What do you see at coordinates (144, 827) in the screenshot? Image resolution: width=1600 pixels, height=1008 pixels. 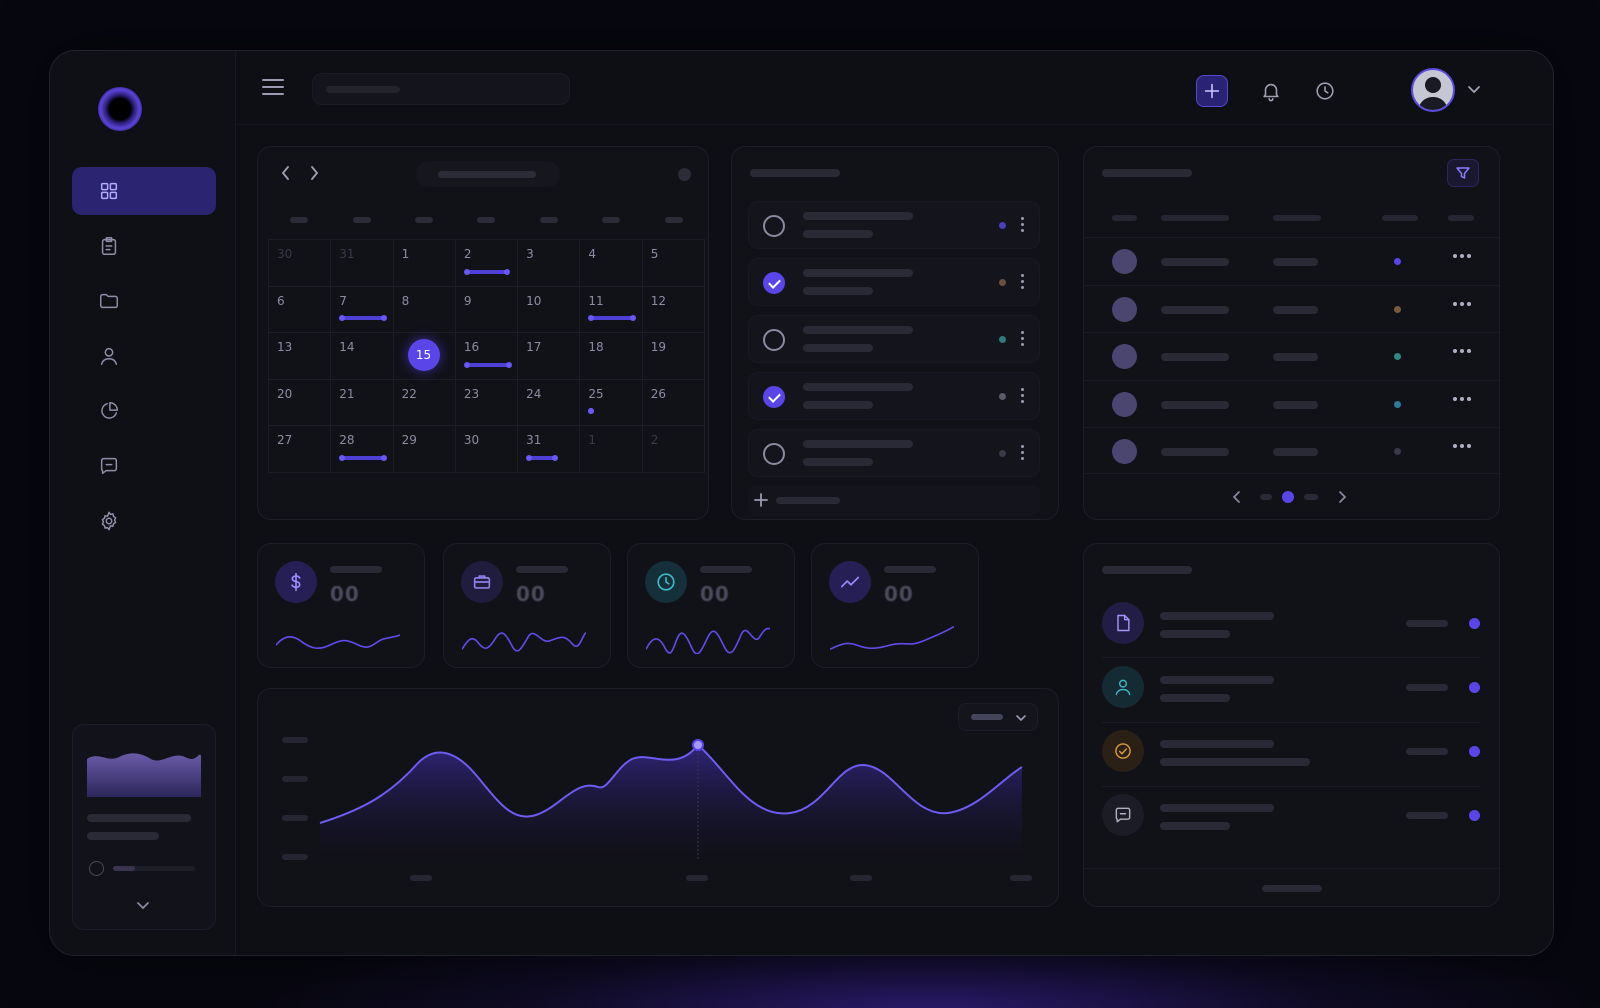 I see `upgrade-card` at bounding box center [144, 827].